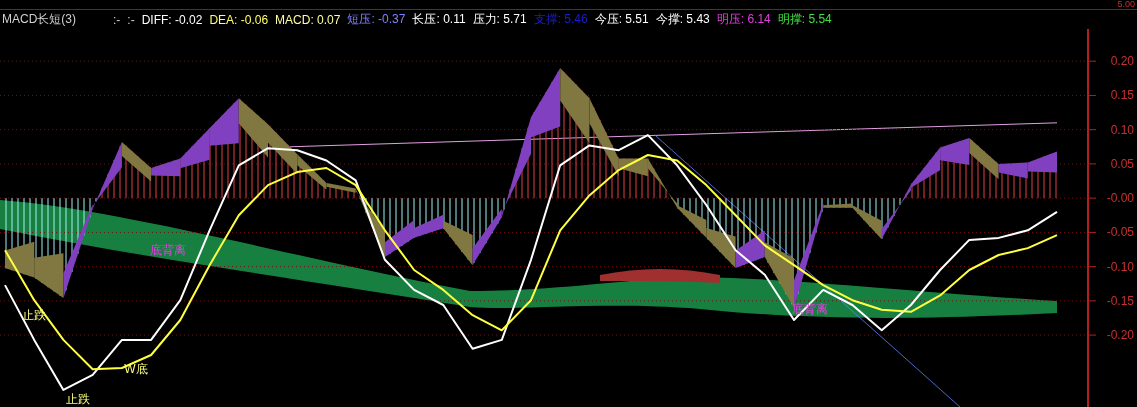 This screenshot has width=1137, height=407. Describe the element at coordinates (743, 19) in the screenshot. I see `indicator-value: 明压: 6.14` at that location.